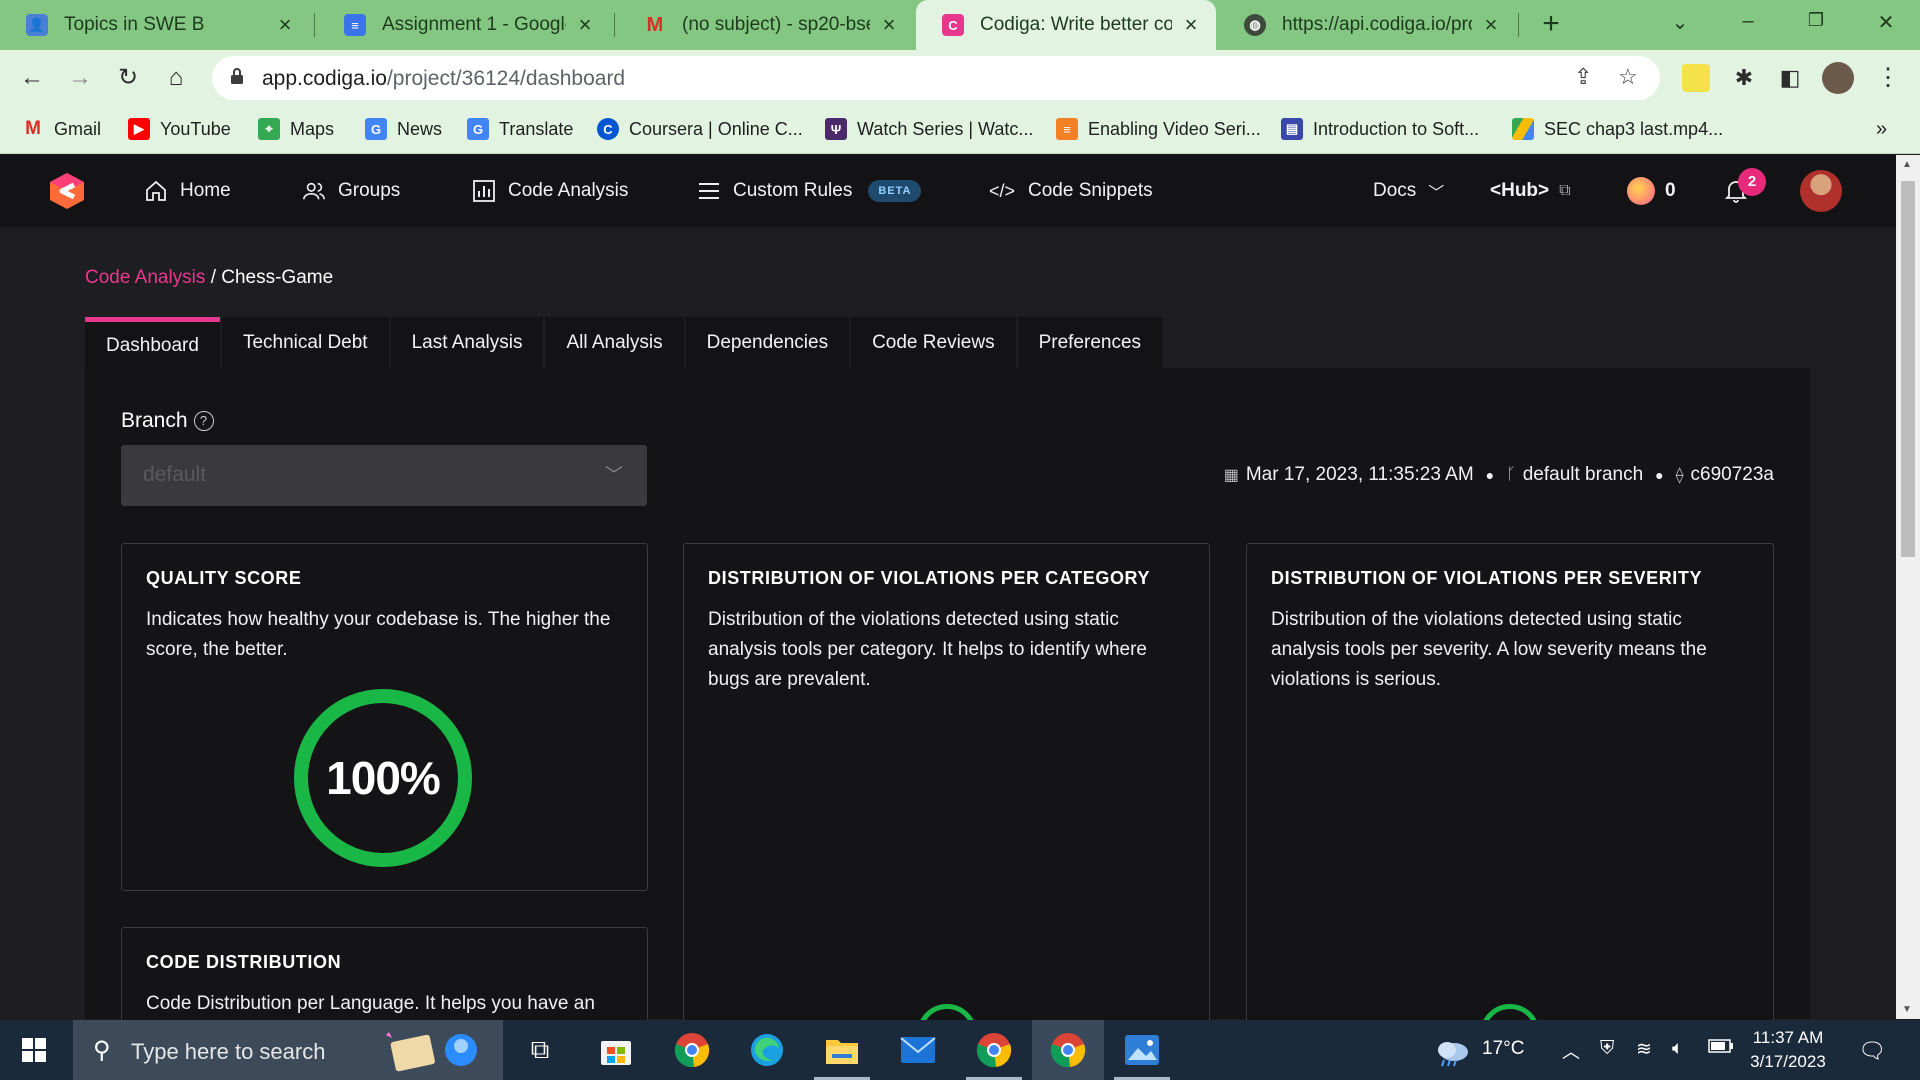 The width and height of the screenshot is (1920, 1080). I want to click on weather-icon, so click(1452, 1053).